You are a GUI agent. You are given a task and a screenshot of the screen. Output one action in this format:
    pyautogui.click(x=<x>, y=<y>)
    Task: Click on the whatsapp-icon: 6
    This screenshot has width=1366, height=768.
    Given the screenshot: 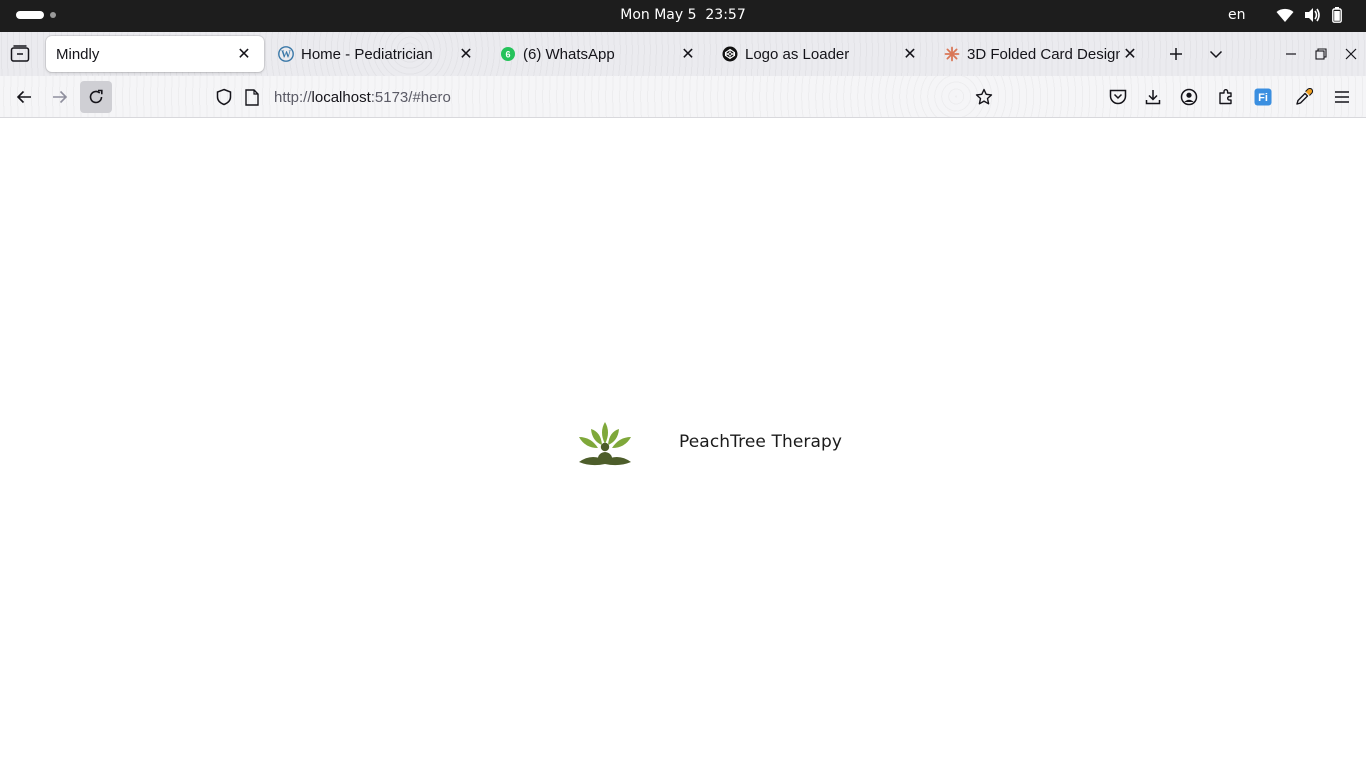 What is the action you would take?
    pyautogui.click(x=508, y=54)
    